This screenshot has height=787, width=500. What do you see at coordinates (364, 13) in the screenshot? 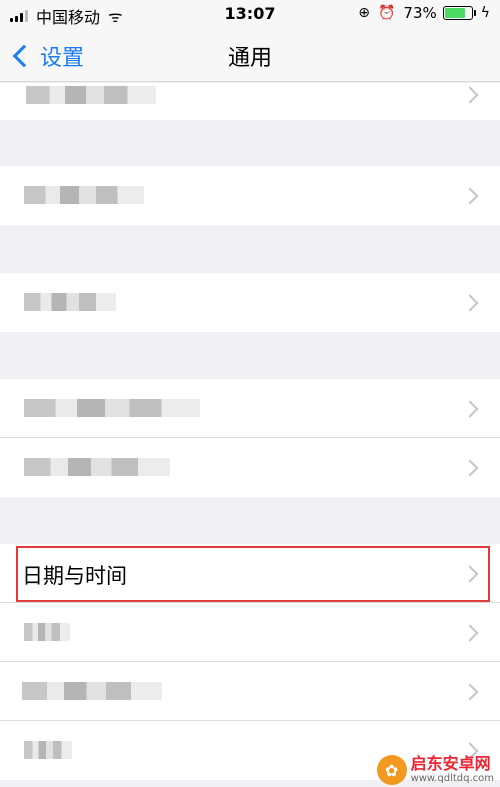
I see `rotation-lock-icon: ⊕` at bounding box center [364, 13].